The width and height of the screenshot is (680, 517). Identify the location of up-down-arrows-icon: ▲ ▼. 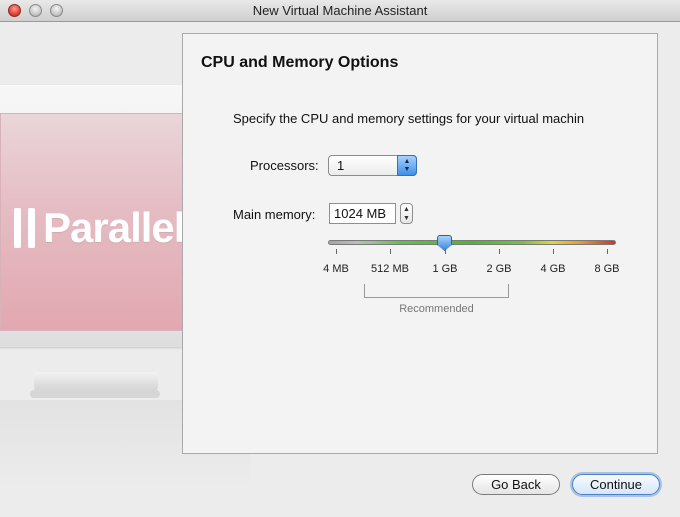
(407, 165).